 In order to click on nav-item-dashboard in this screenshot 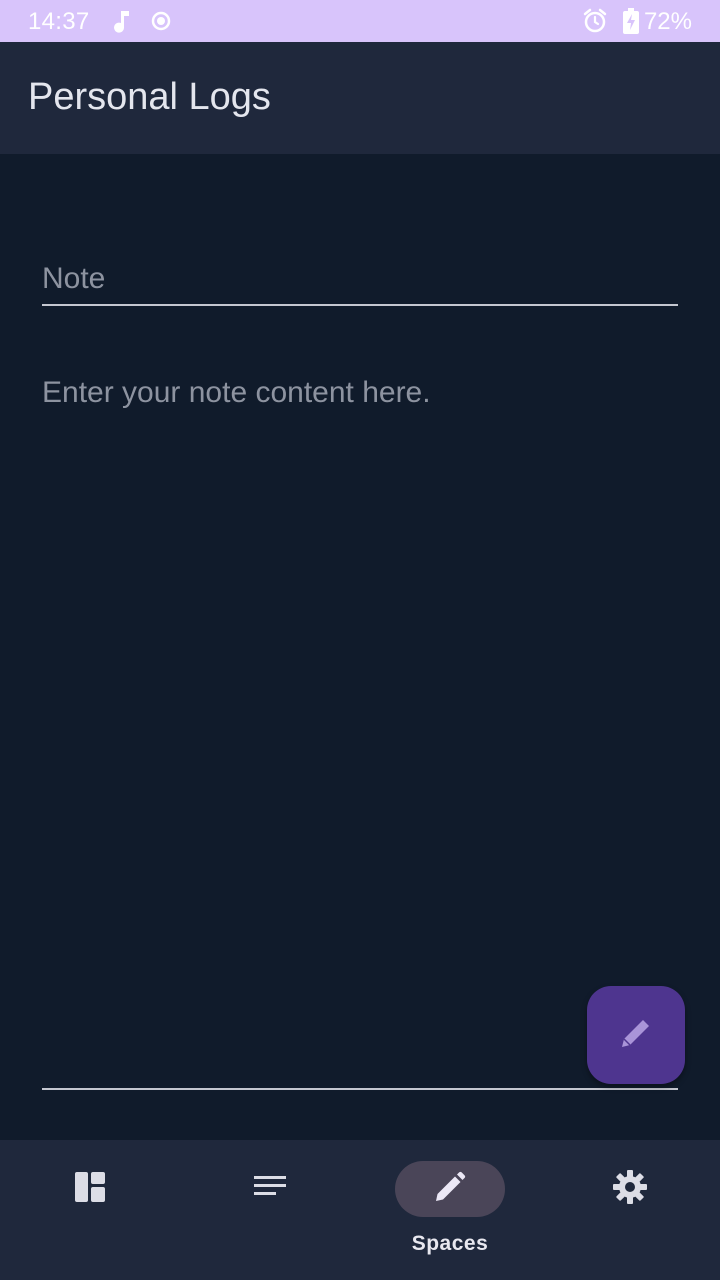, I will do `click(90, 1210)`.